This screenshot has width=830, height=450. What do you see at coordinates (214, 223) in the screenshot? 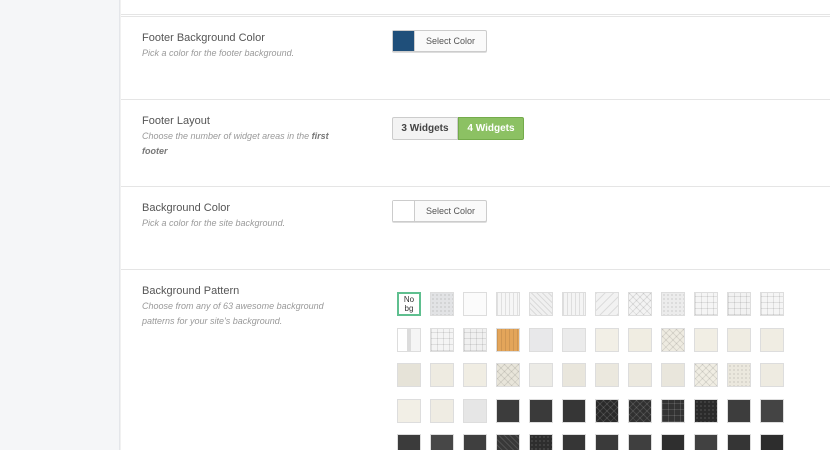
I see `bg-color-description: Pick a color for the site background.` at bounding box center [214, 223].